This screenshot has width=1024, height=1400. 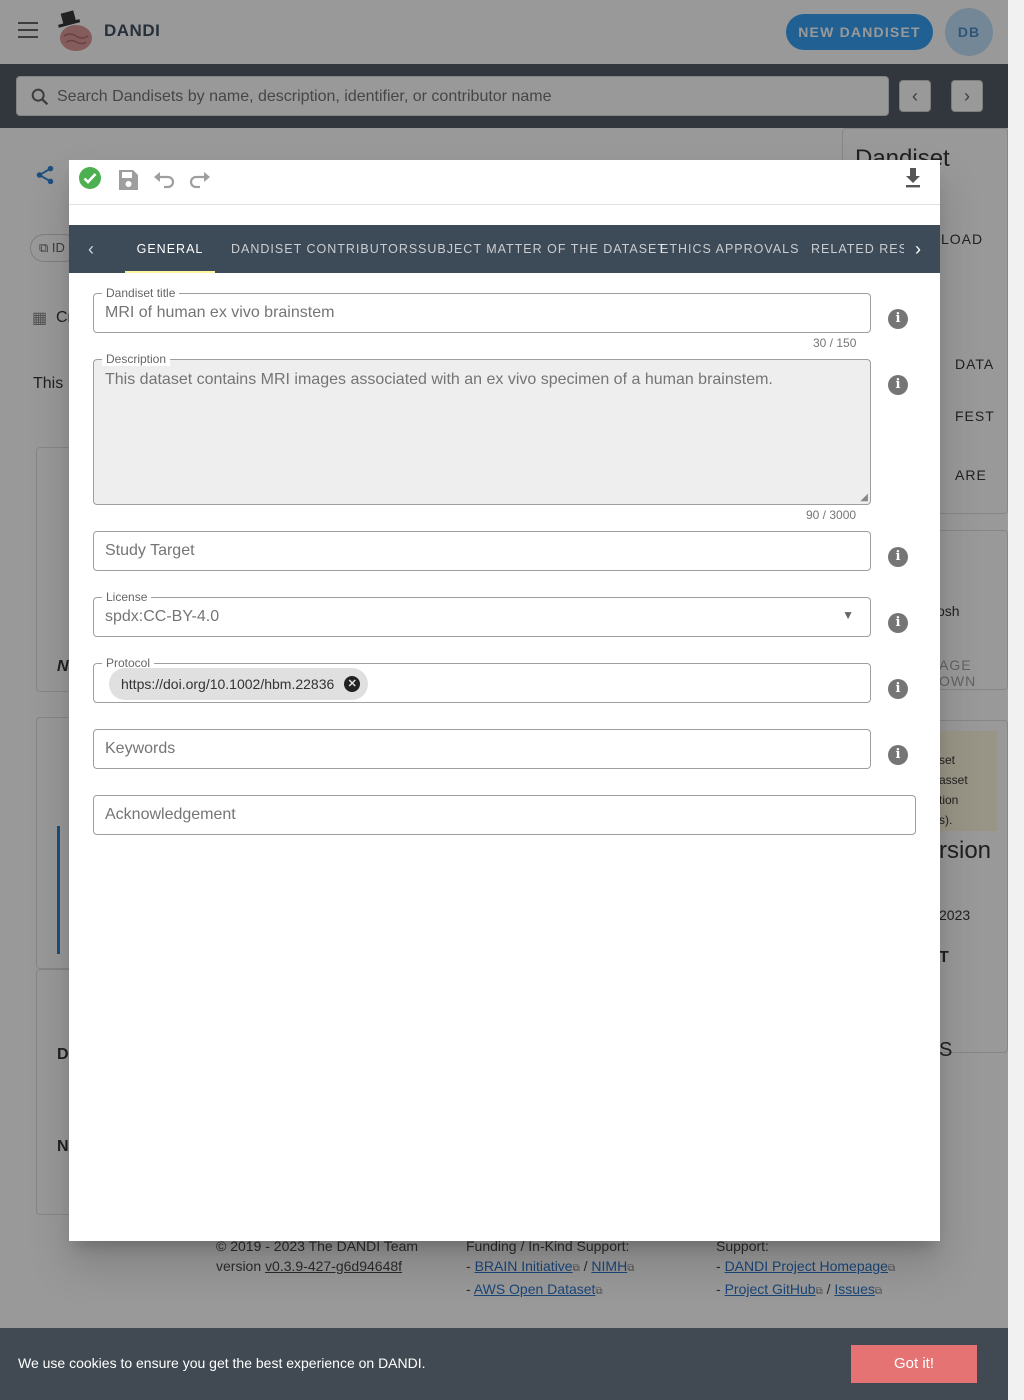 I want to click on dandiset-title-label: Dandiset title, so click(x=141, y=293).